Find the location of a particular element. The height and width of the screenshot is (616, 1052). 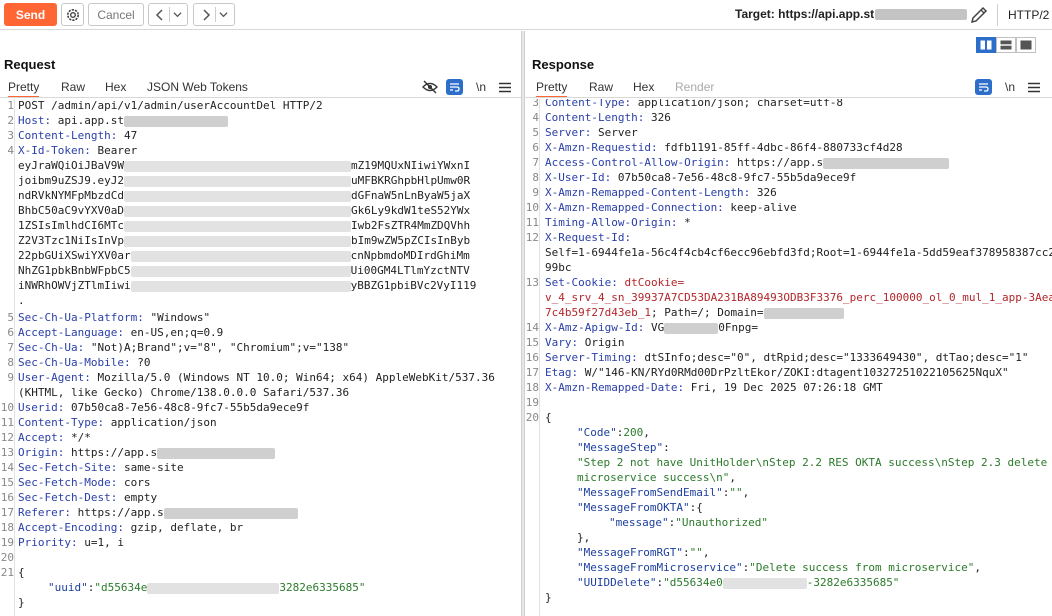

forward-history-button is located at coordinates (214, 14).